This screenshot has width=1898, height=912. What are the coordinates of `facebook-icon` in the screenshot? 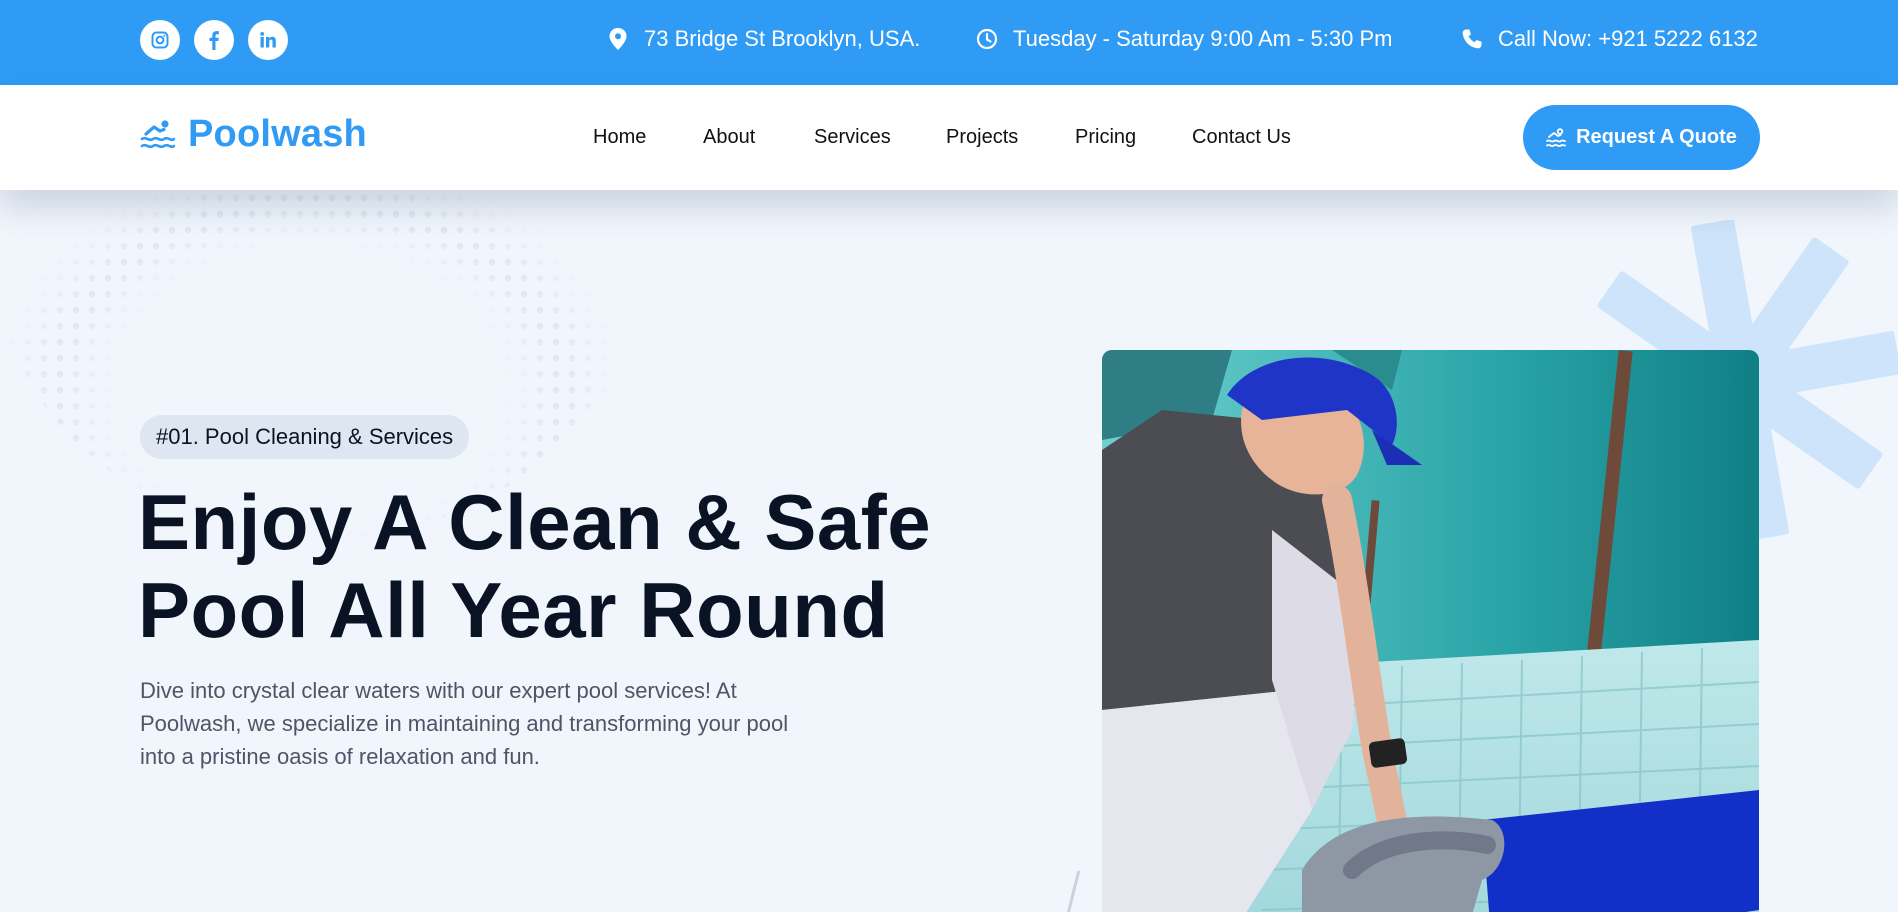 It's located at (214, 40).